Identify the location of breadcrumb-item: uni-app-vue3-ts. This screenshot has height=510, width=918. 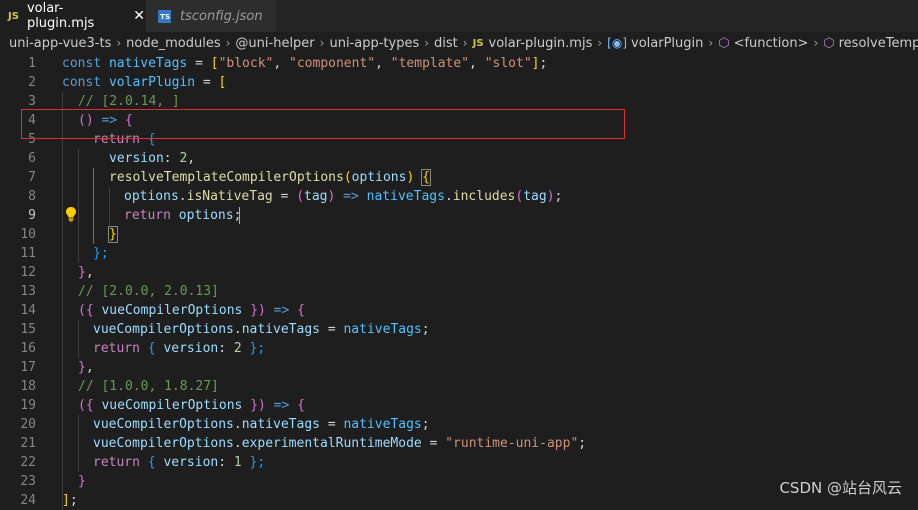
(60, 43).